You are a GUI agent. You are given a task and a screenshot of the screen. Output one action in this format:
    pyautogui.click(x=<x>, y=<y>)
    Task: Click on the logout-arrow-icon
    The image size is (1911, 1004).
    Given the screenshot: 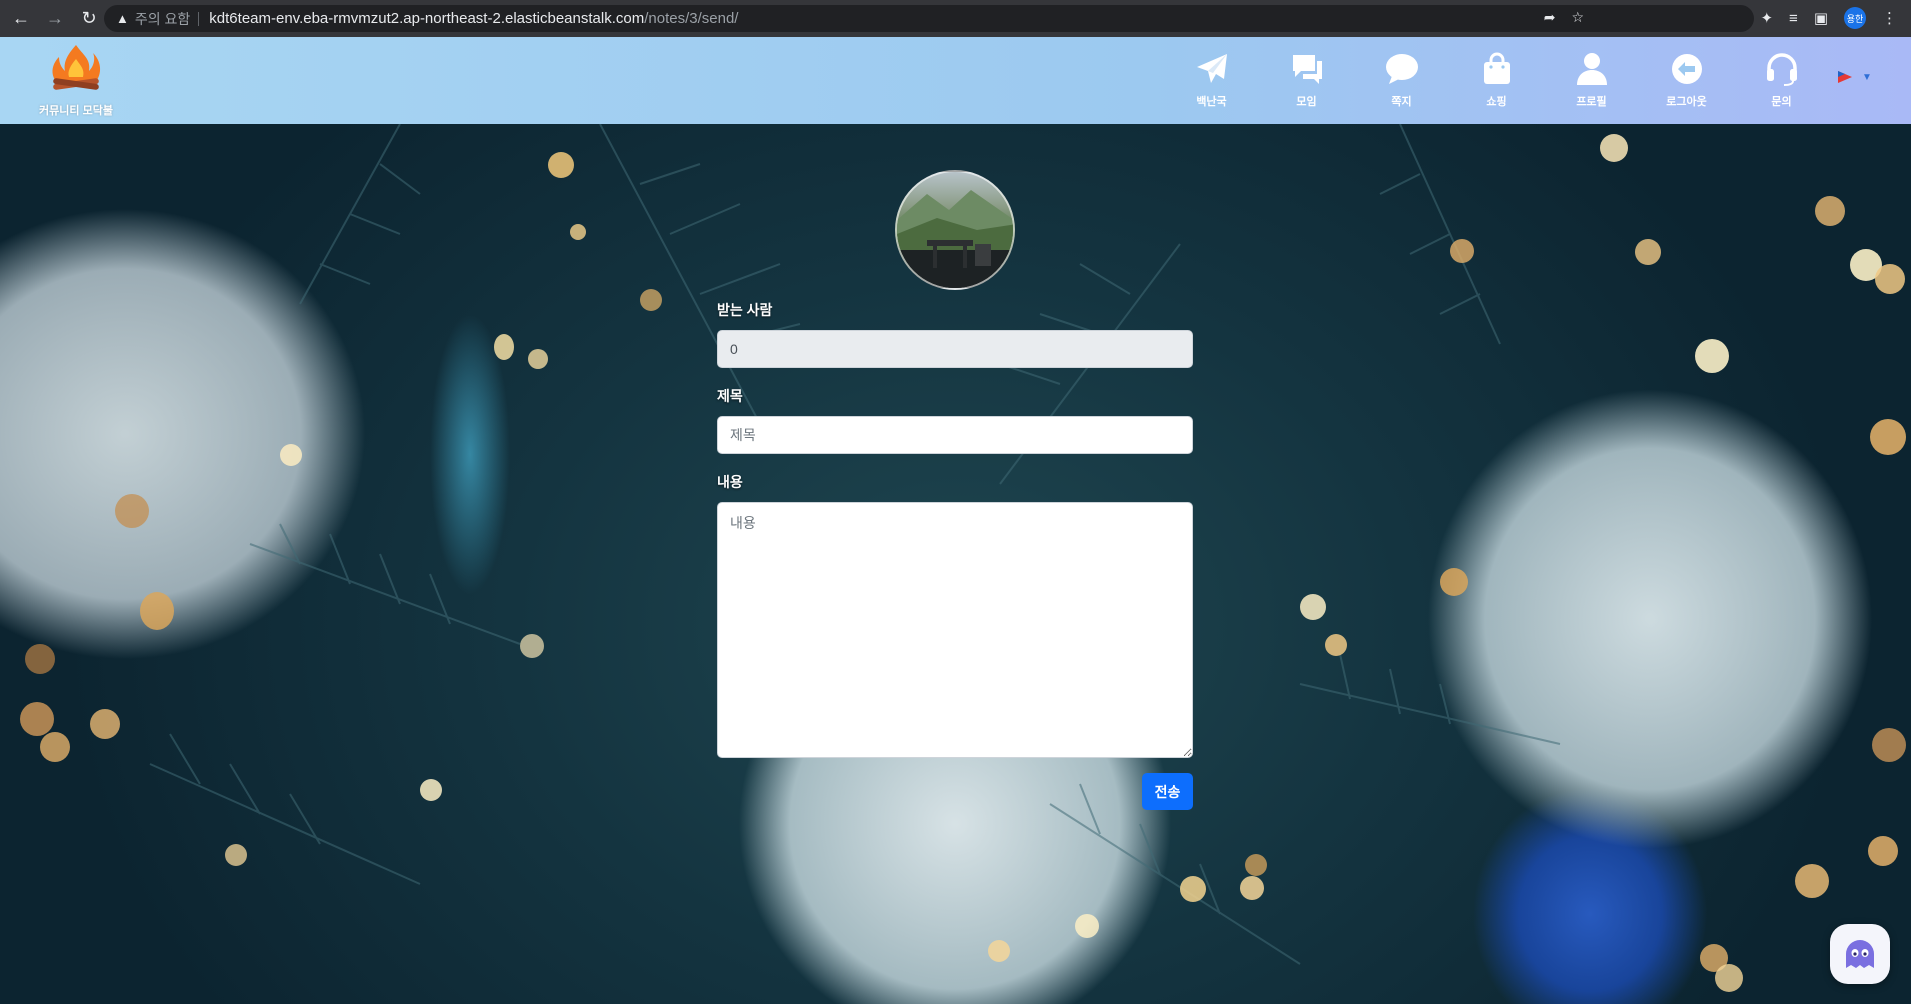 What is the action you would take?
    pyautogui.click(x=1686, y=69)
    